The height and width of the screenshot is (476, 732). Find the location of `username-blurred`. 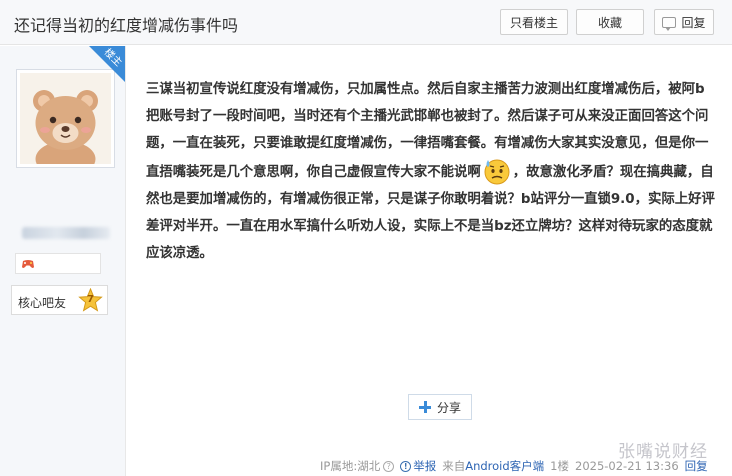

username-blurred is located at coordinates (66, 233).